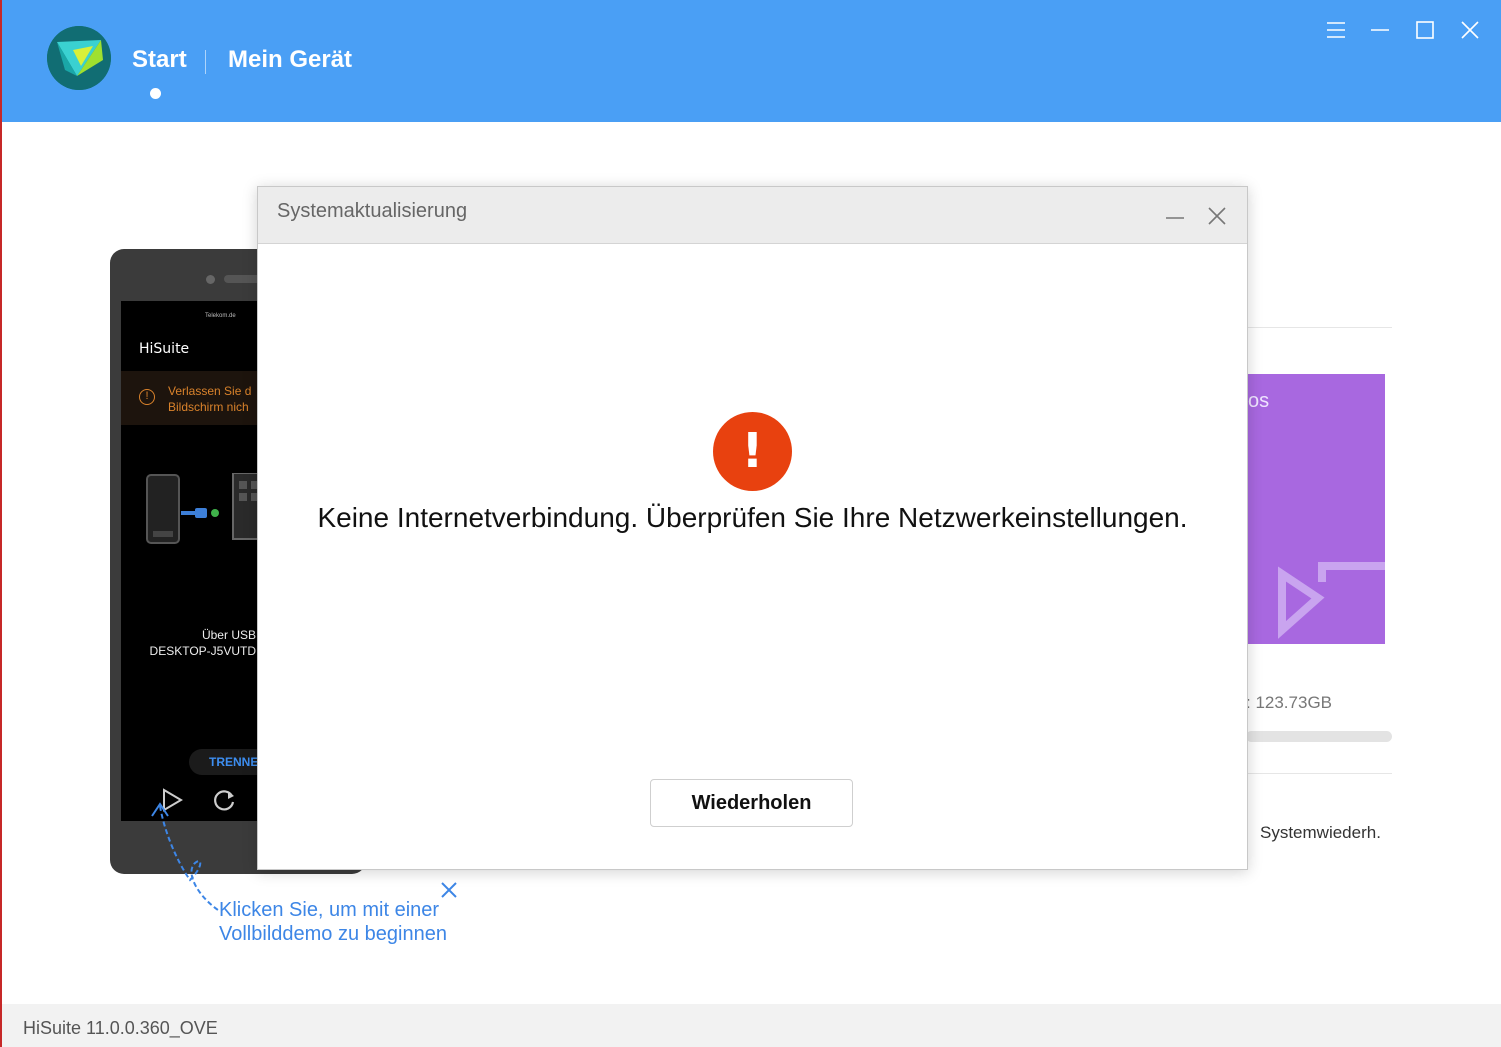 Image resolution: width=1501 pixels, height=1047 pixels. Describe the element at coordinates (159, 60) in the screenshot. I see `tab-start: Start` at that location.